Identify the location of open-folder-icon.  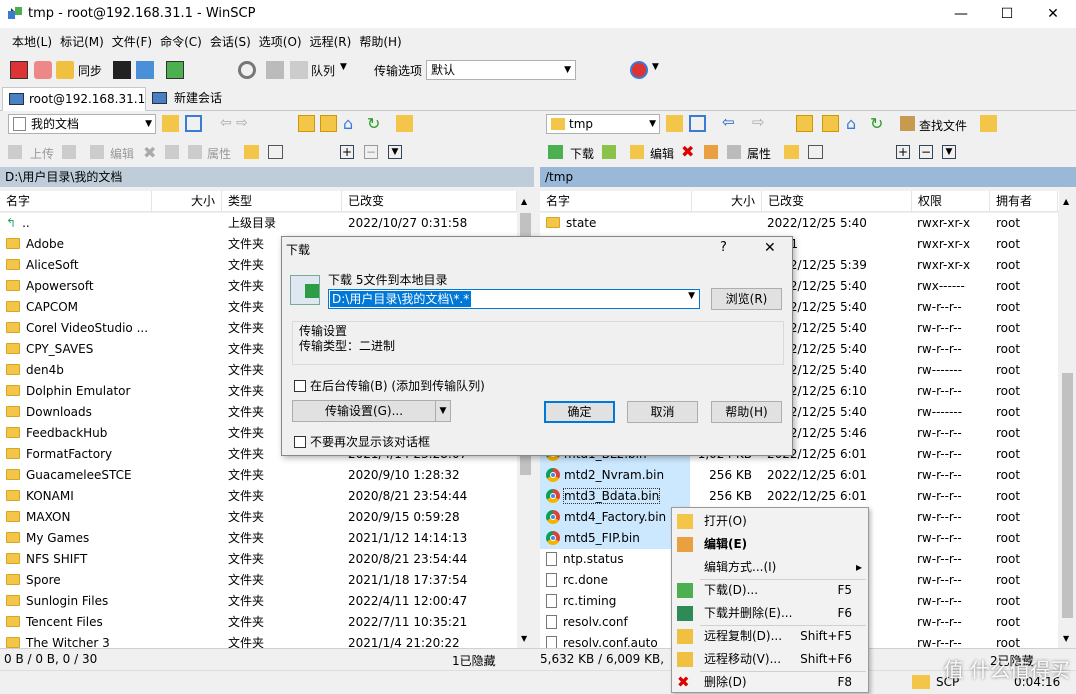
(170, 123).